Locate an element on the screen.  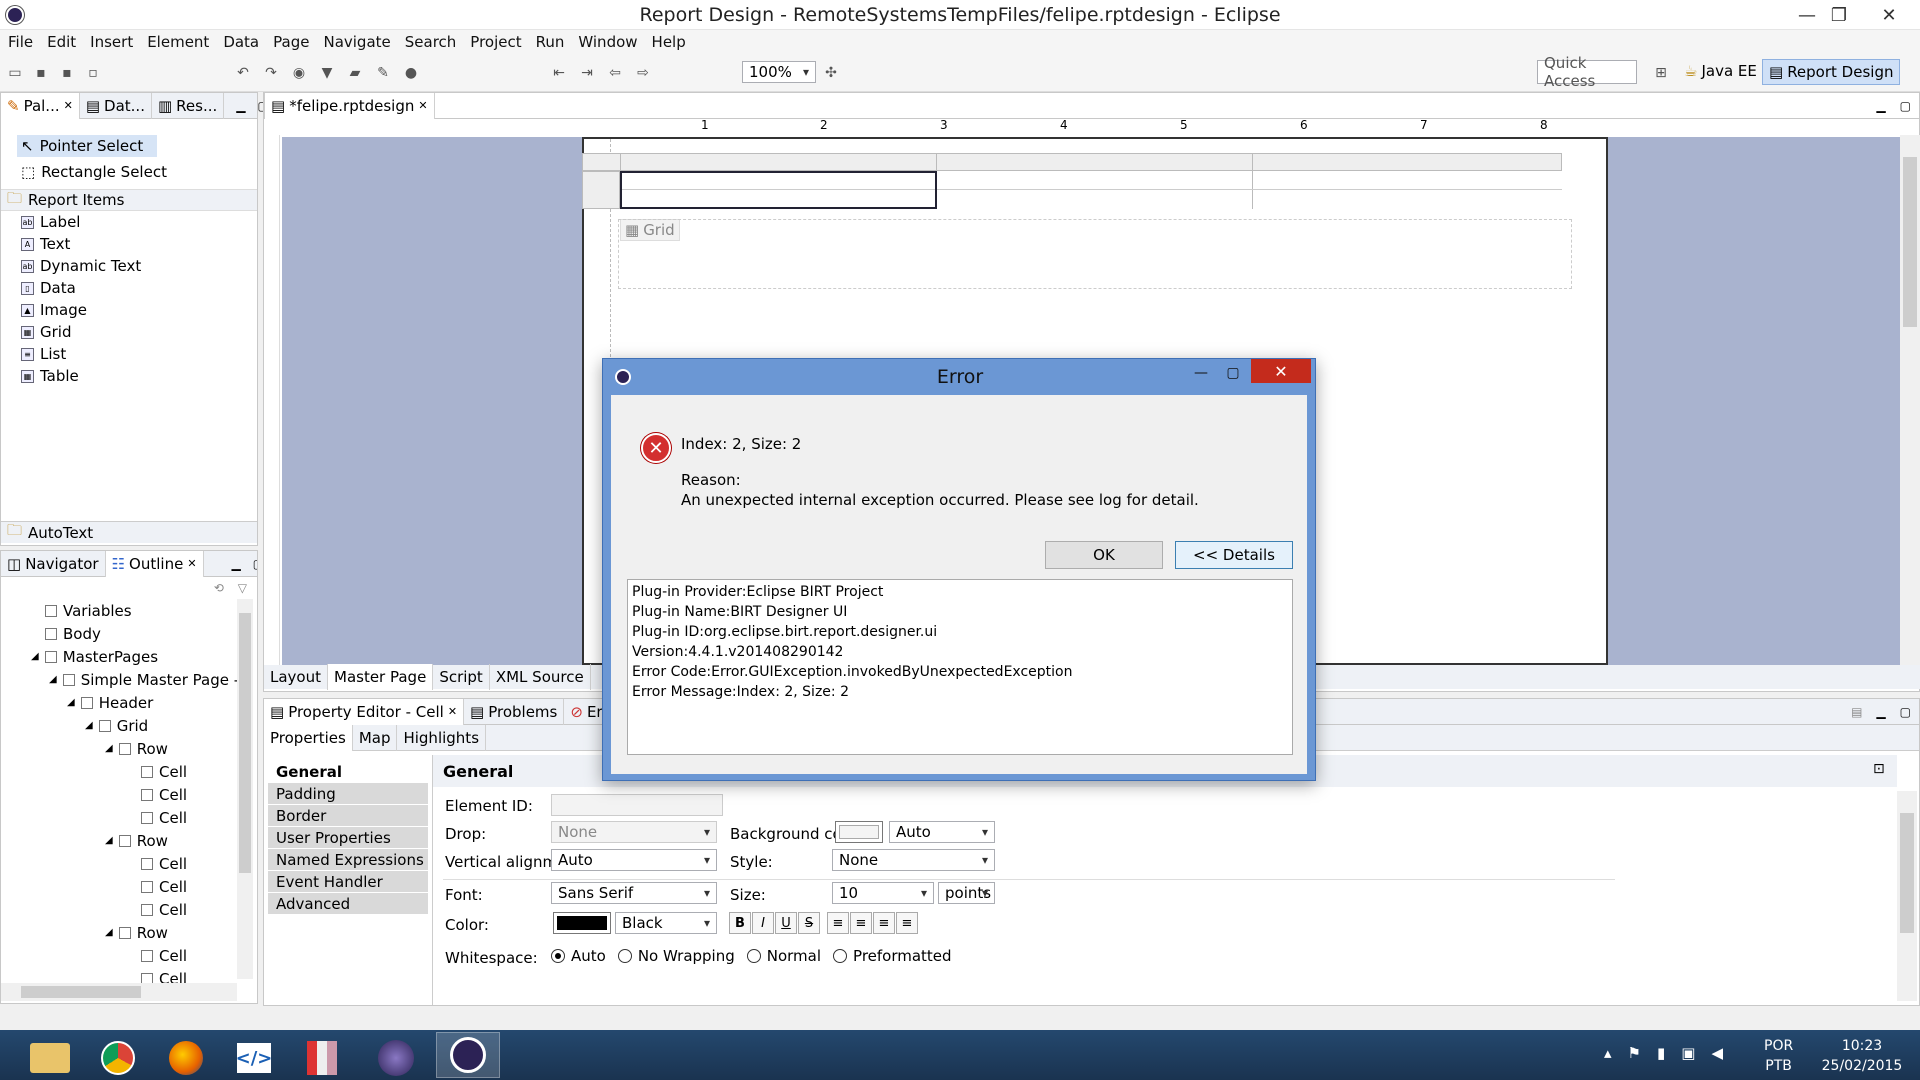
element-id-input is located at coordinates (637, 805).